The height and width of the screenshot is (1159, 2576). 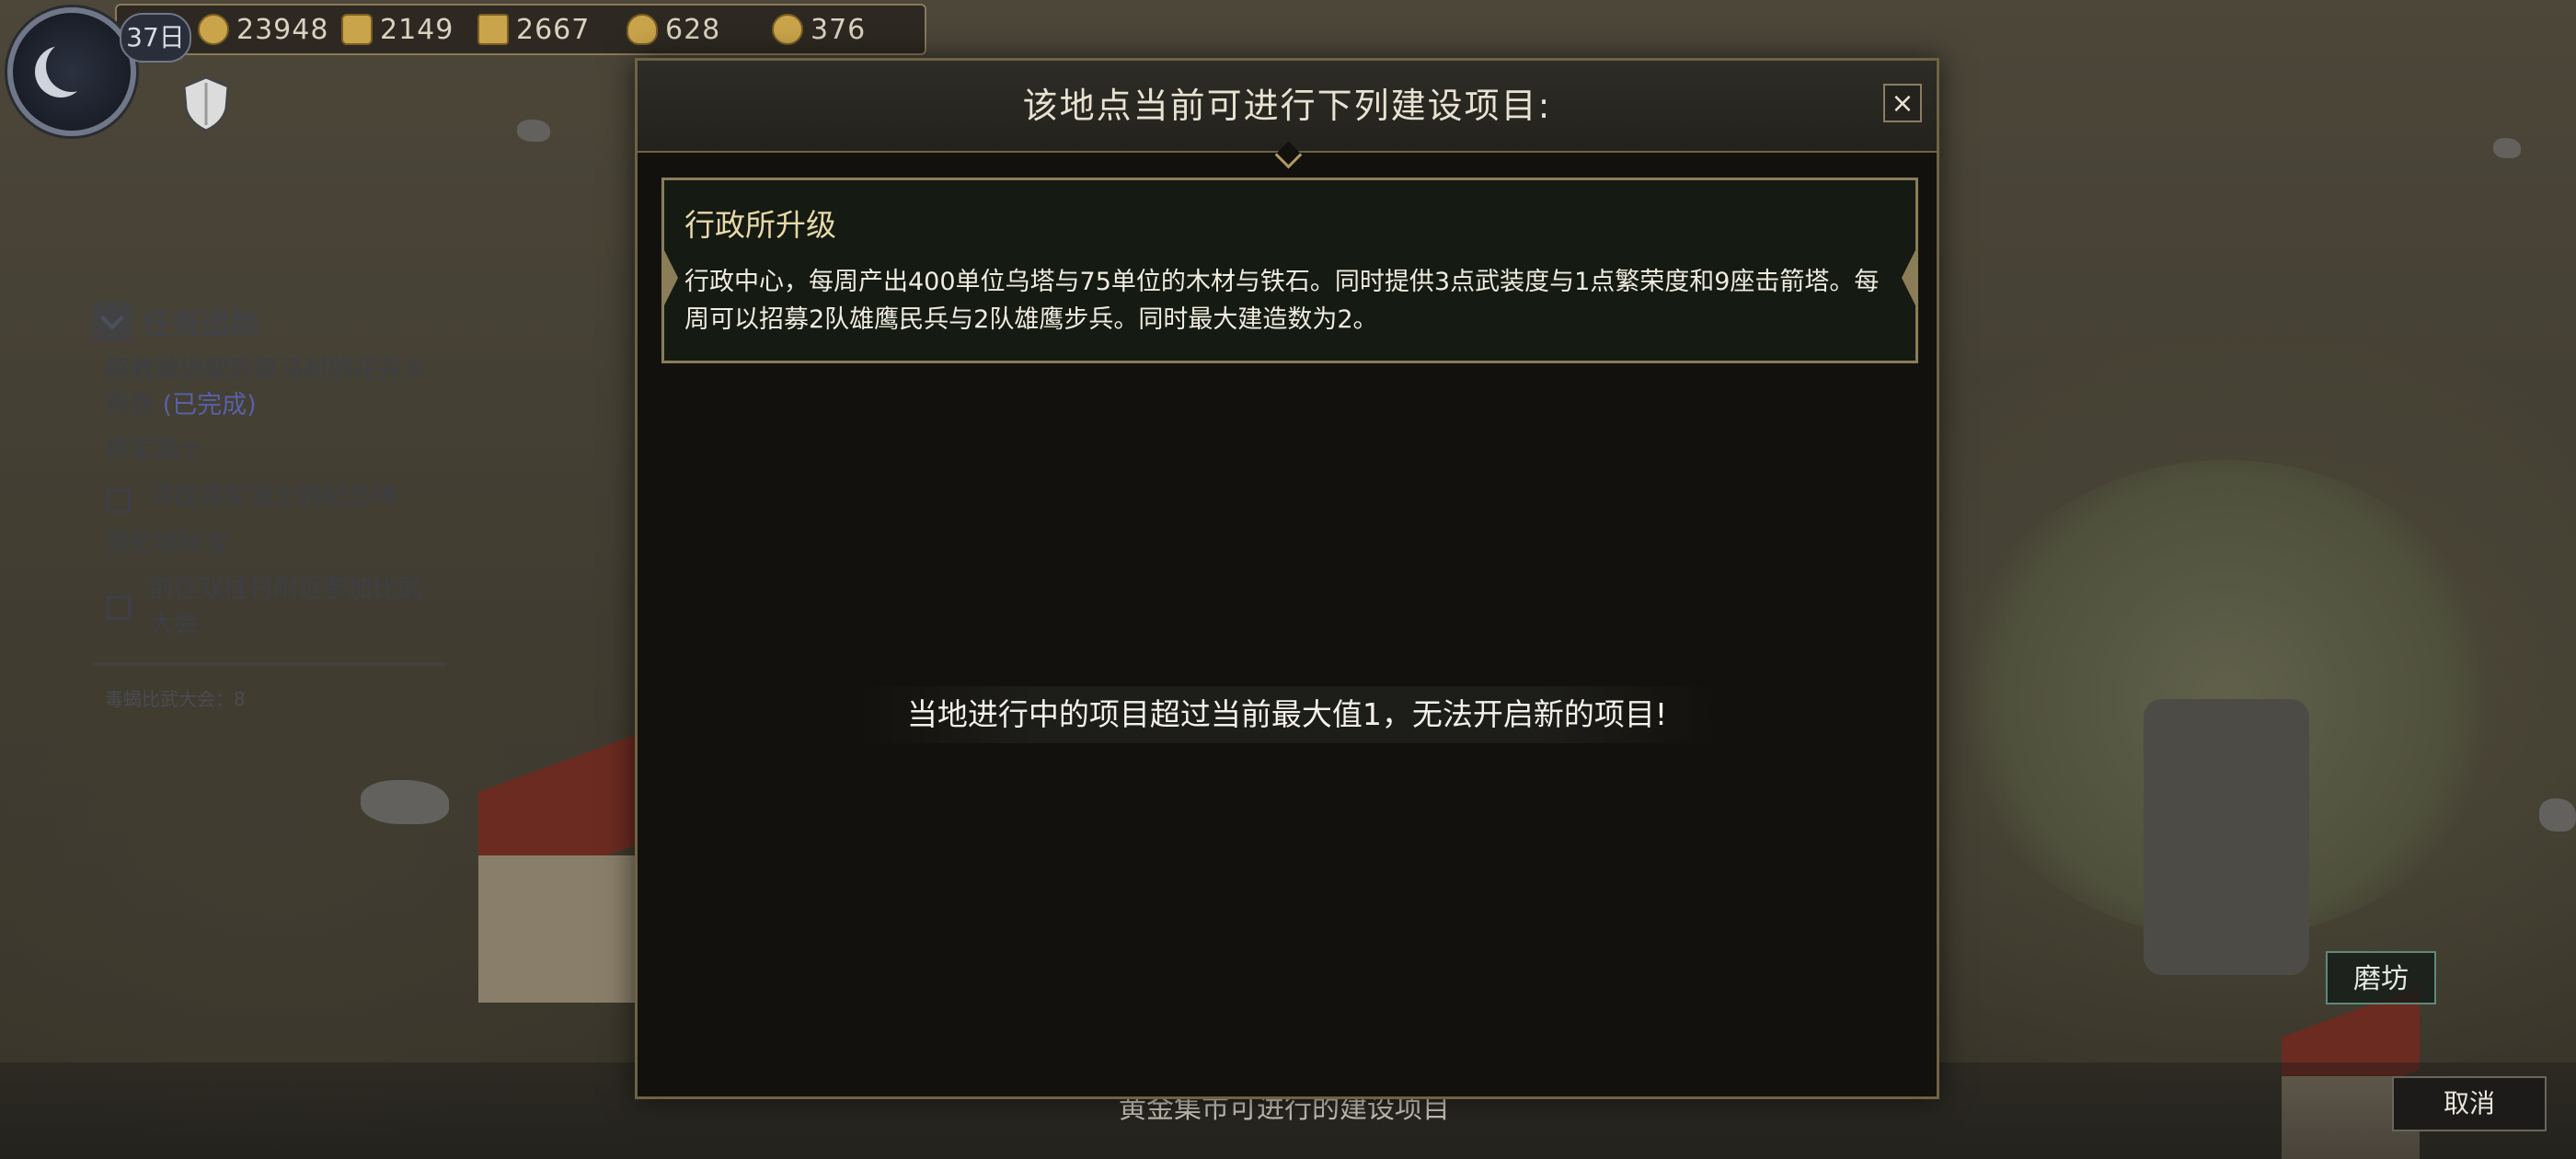 I want to click on resource-wood: 2149, so click(x=397, y=29).